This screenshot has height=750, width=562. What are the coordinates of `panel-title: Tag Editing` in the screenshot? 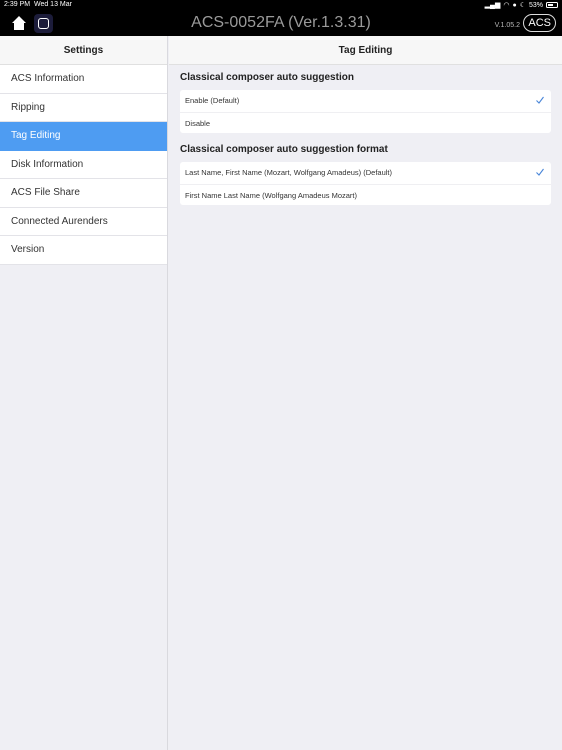 It's located at (365, 50).